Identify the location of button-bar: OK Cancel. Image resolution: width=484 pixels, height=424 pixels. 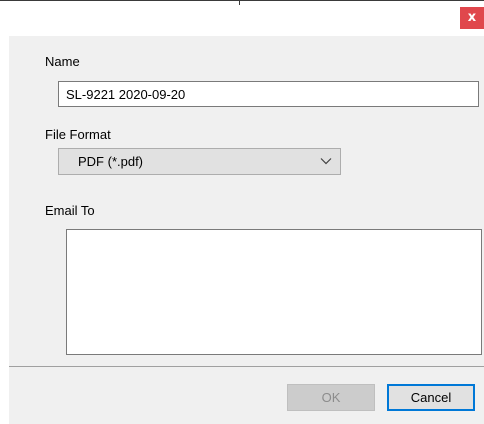
(246, 395).